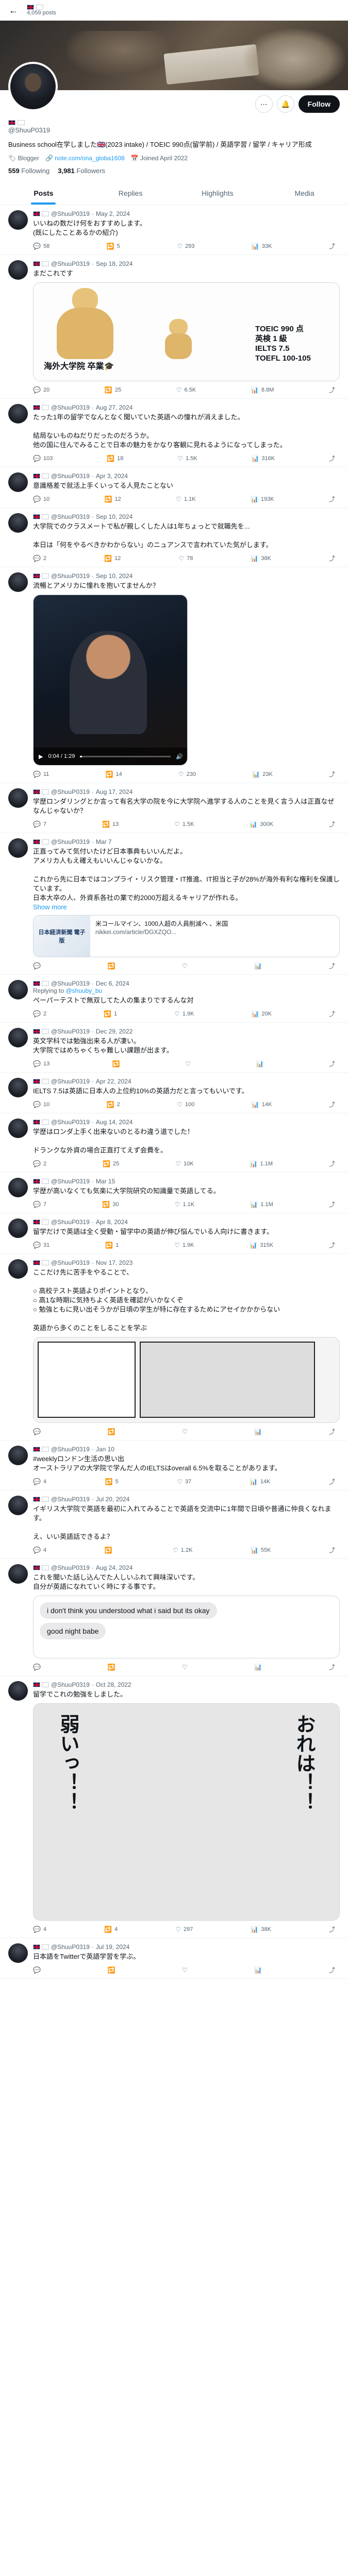  What do you see at coordinates (114, 1262) in the screenshot?
I see `post-date: Nov 17, 2023` at bounding box center [114, 1262].